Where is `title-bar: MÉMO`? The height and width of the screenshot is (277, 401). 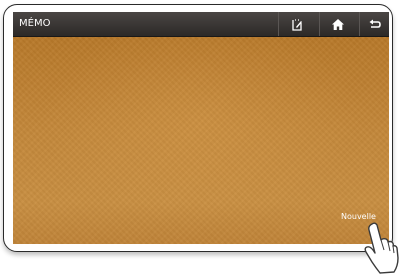
title-bar: MÉMO is located at coordinates (201, 24).